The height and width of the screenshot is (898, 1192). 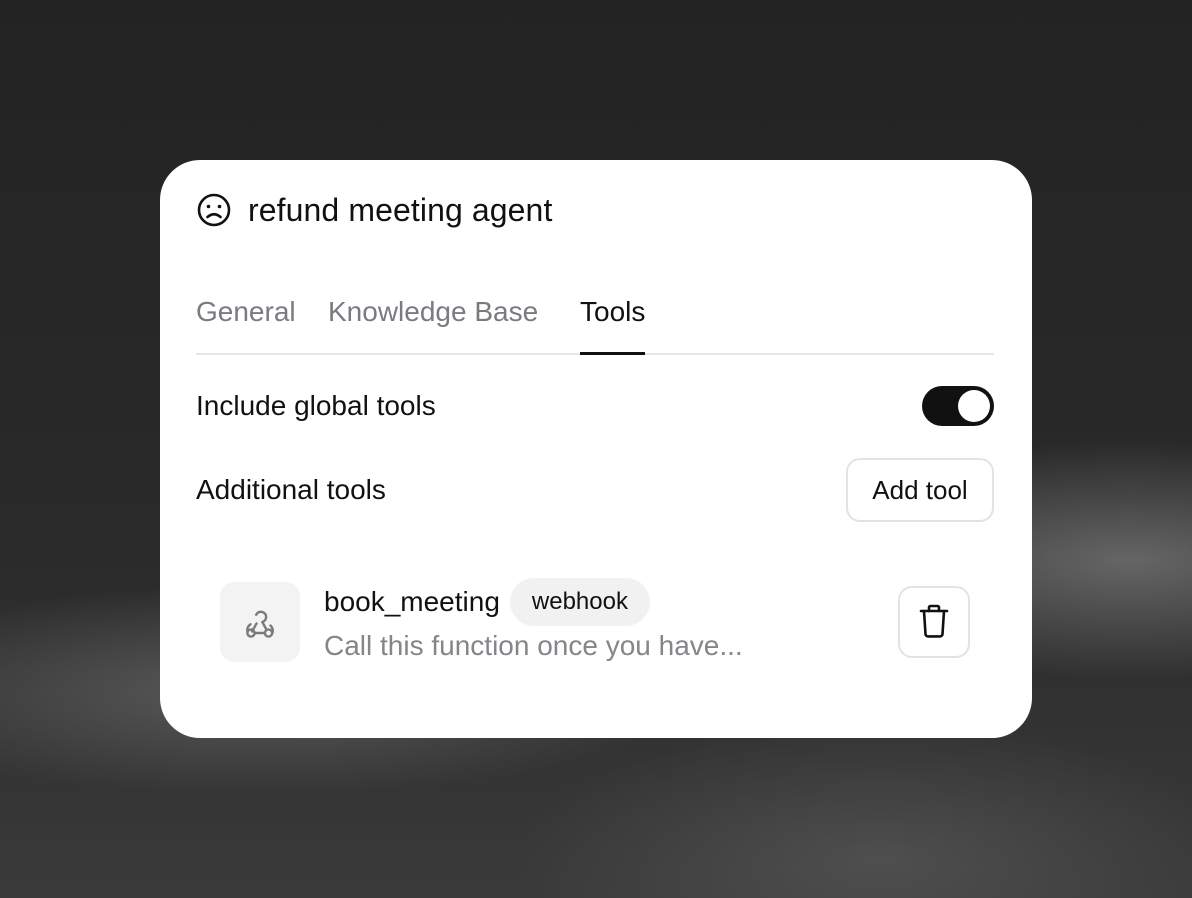 I want to click on face-frown-icon, so click(x=214, y=210).